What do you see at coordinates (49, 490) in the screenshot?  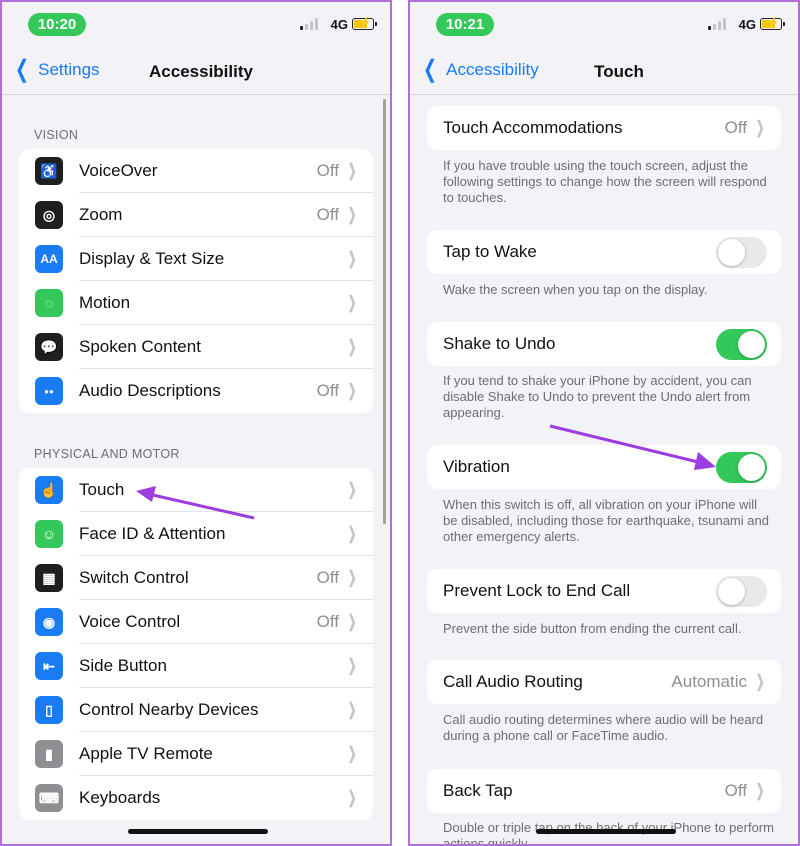 I see `touch-icon: ☝` at bounding box center [49, 490].